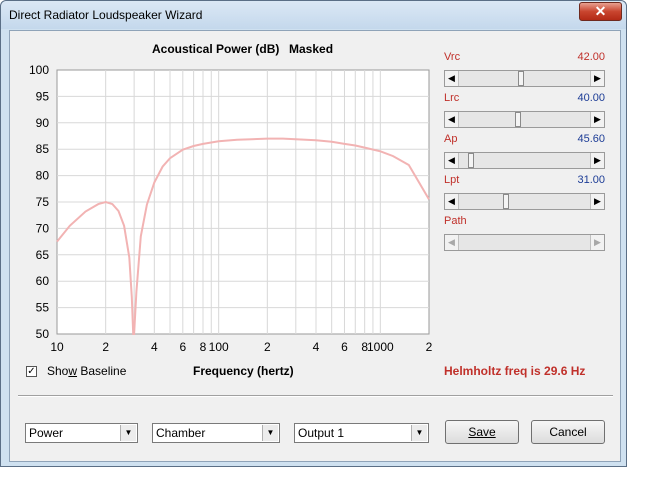 This screenshot has width=648, height=490. I want to click on y-tick-label: 90, so click(43, 123).